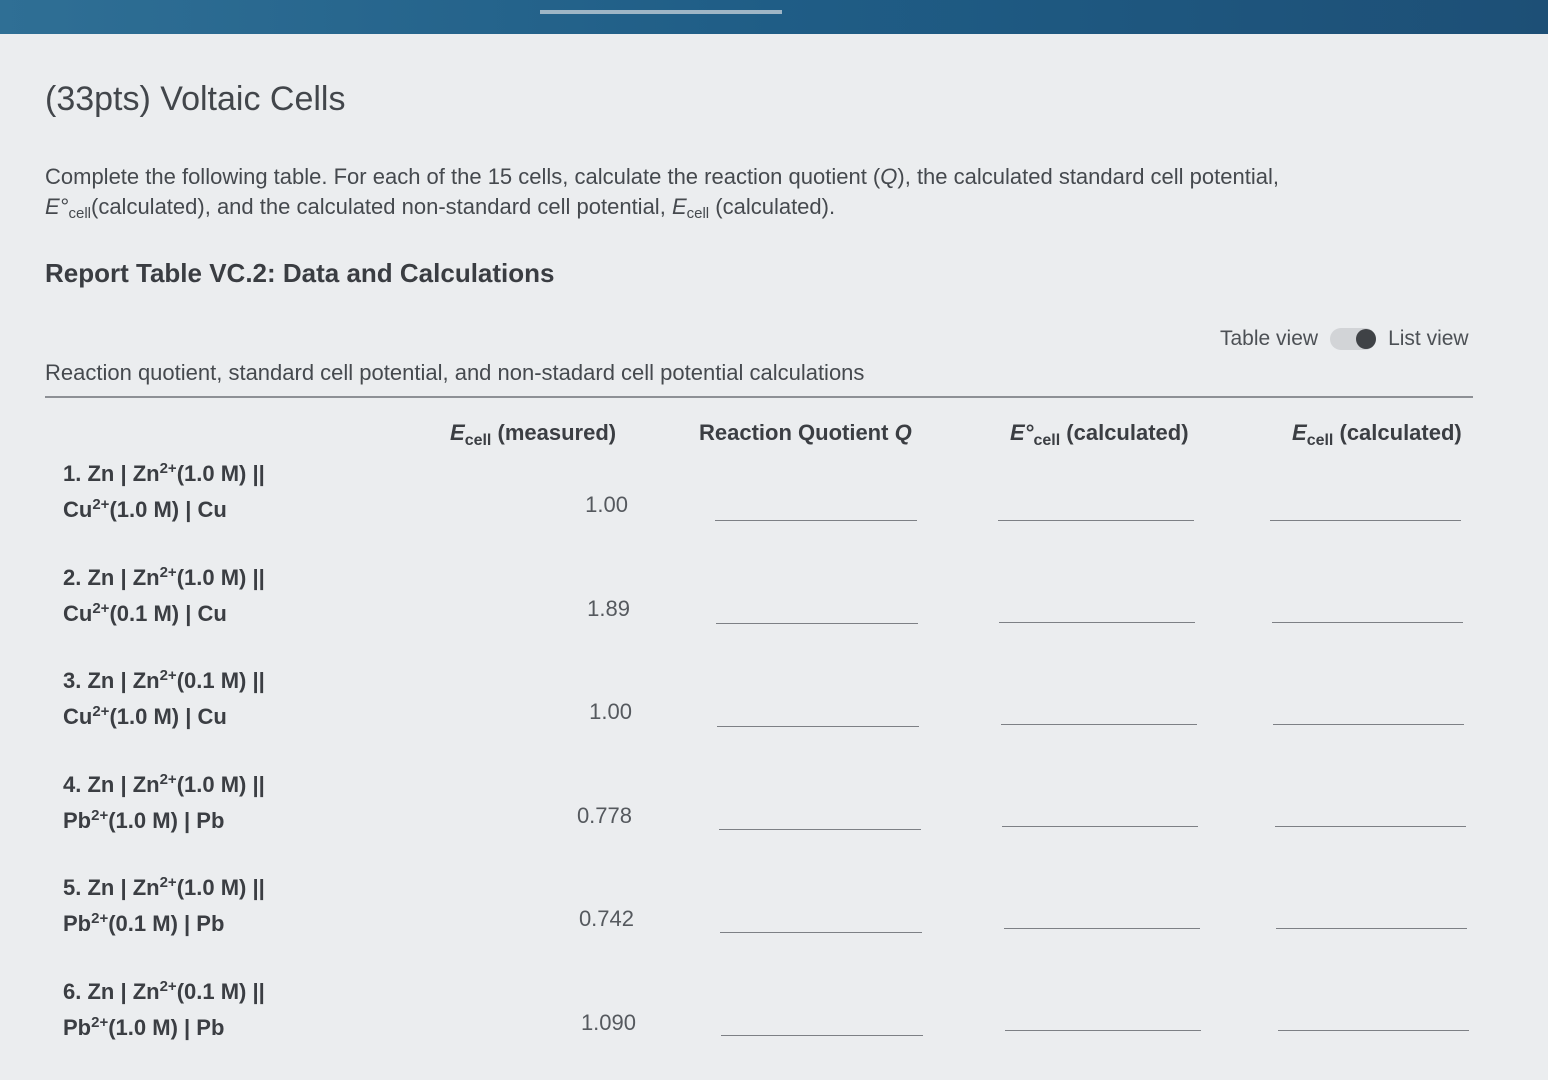 The width and height of the screenshot is (1548, 1080). I want to click on cell-notation-line2: Cu2+(0.1 M) | Cu, so click(145, 612).